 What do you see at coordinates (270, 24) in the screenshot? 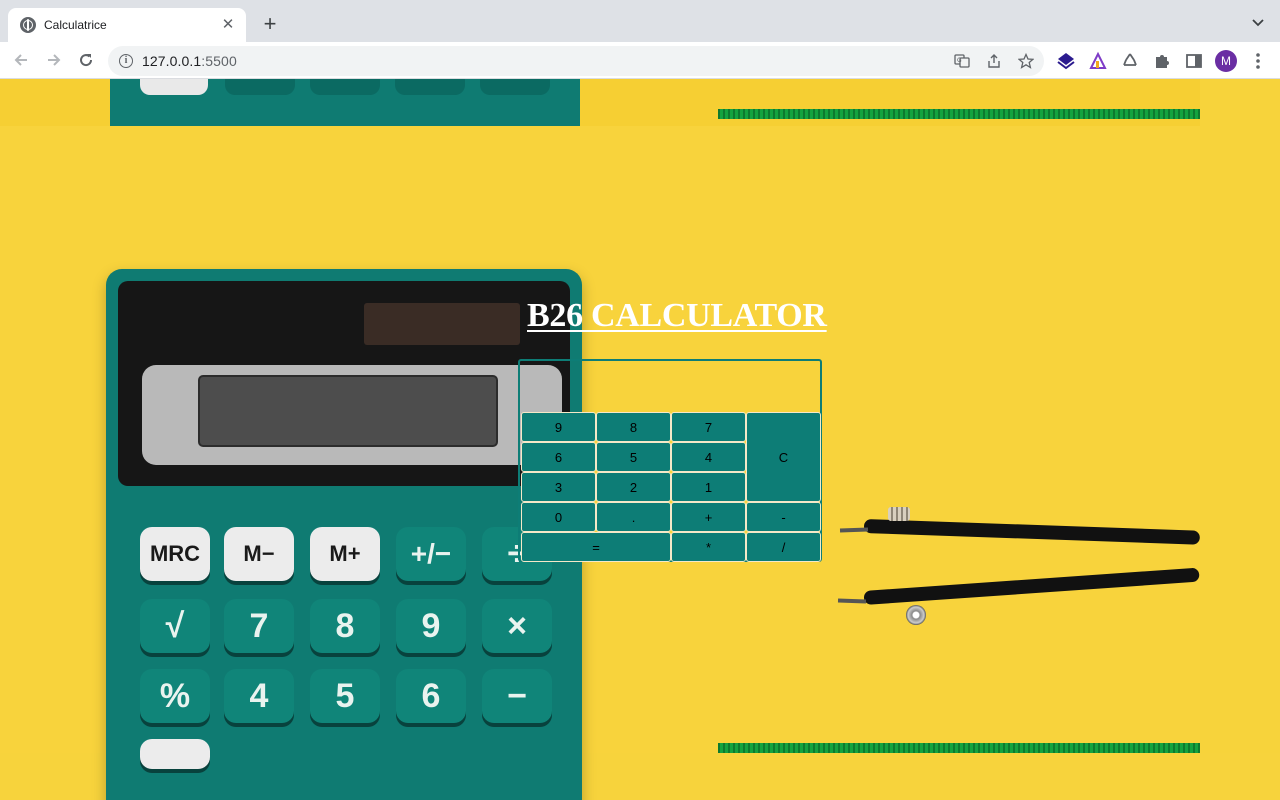
I see `new-tab-button: +` at bounding box center [270, 24].